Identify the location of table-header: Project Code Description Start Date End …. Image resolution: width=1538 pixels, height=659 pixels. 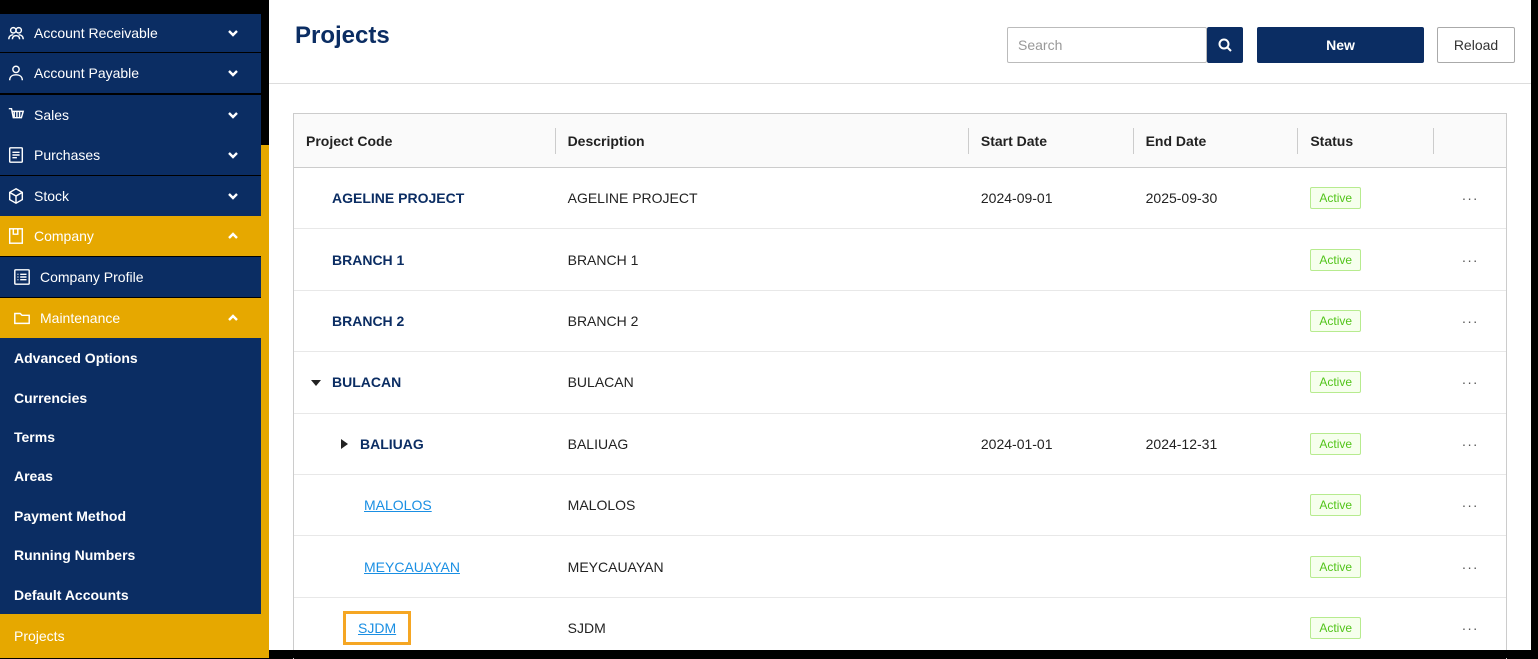
(900, 141).